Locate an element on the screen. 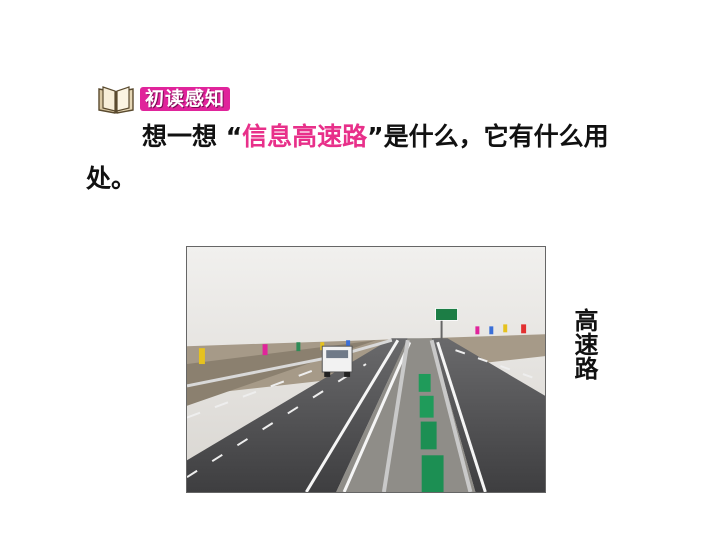 Image resolution: width=720 pixels, height=540 pixels. question-before: 想一想 “ is located at coordinates (192, 136).